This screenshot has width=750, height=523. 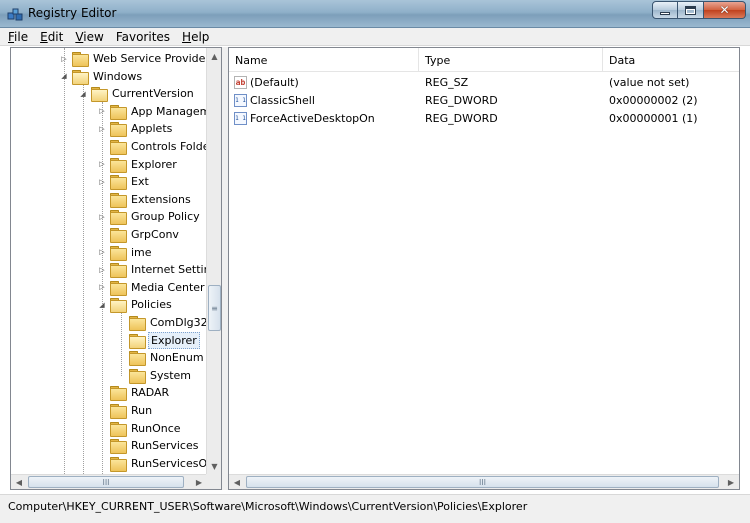 What do you see at coordinates (83, 281) in the screenshot?
I see `tree-guide-line` at bounding box center [83, 281].